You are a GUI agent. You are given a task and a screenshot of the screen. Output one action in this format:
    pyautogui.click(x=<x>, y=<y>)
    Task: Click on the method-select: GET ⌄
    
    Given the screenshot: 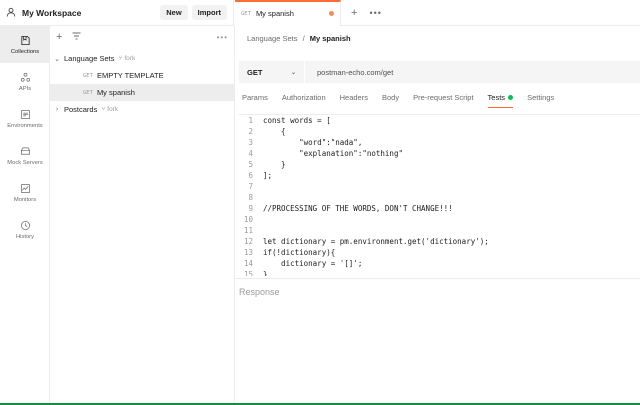 What is the action you would take?
    pyautogui.click(x=272, y=72)
    